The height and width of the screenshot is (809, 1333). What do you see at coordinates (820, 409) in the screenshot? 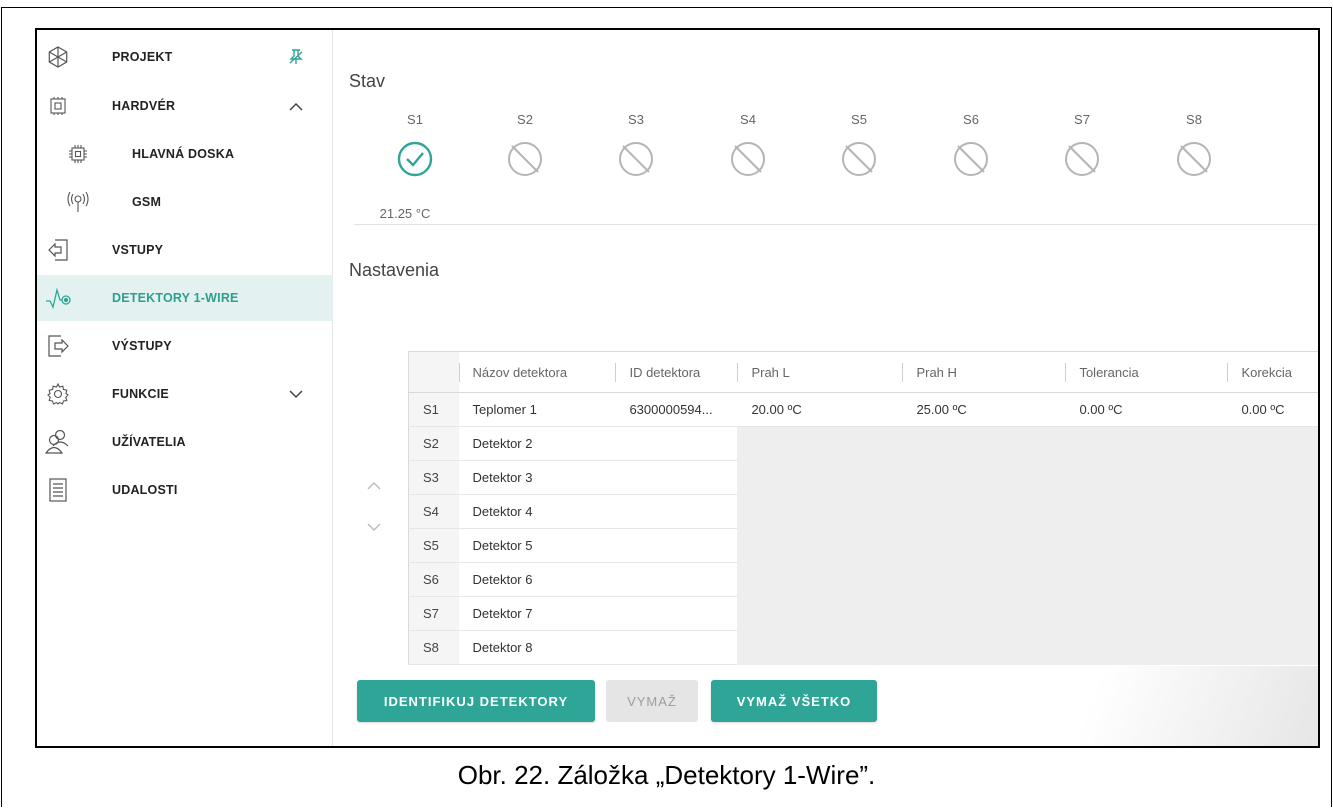
I see `cell-prah-l: 20.00 ºC` at bounding box center [820, 409].